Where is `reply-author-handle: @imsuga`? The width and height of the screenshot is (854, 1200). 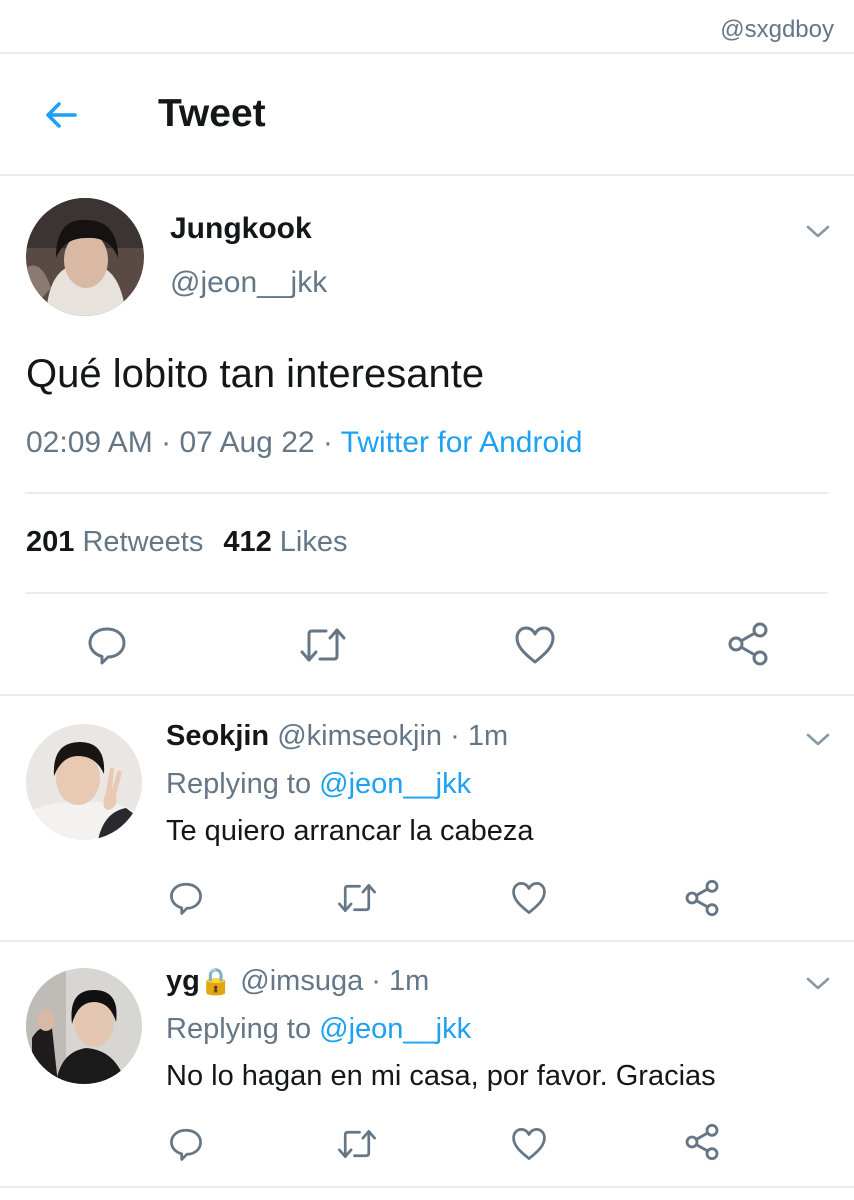 reply-author-handle: @imsuga is located at coordinates (301, 981).